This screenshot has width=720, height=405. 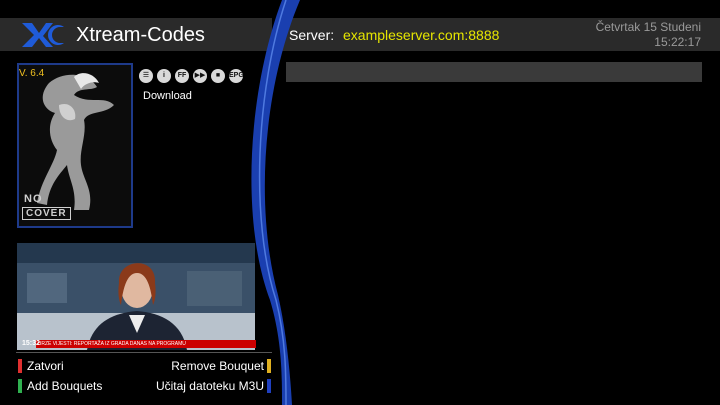 I want to click on version-label: V. 6.4, so click(x=32, y=73).